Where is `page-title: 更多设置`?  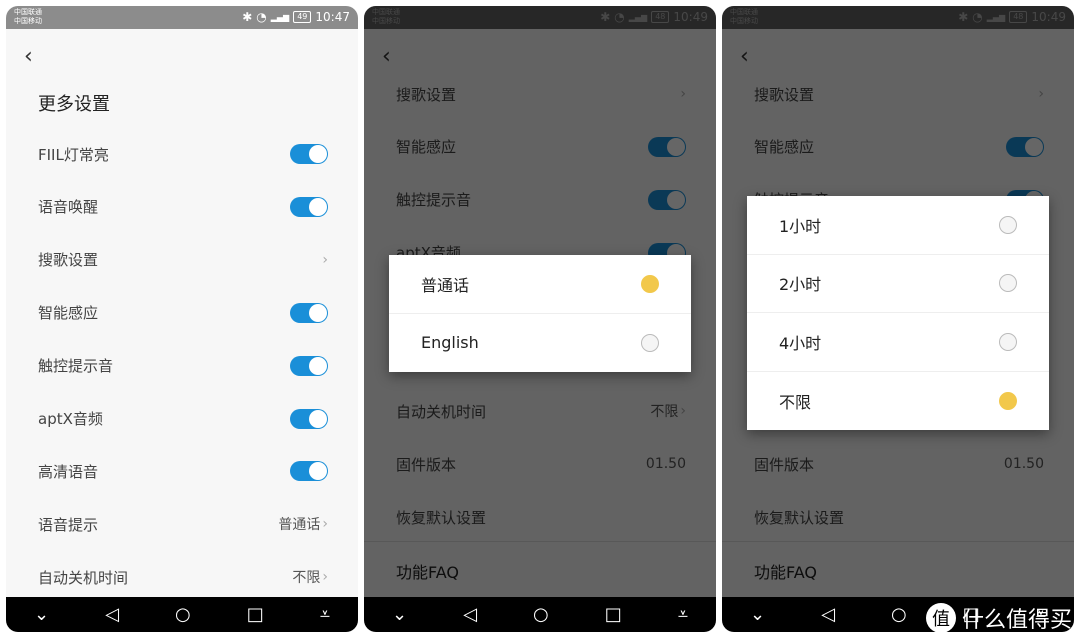
page-title: 更多设置 is located at coordinates (74, 104).